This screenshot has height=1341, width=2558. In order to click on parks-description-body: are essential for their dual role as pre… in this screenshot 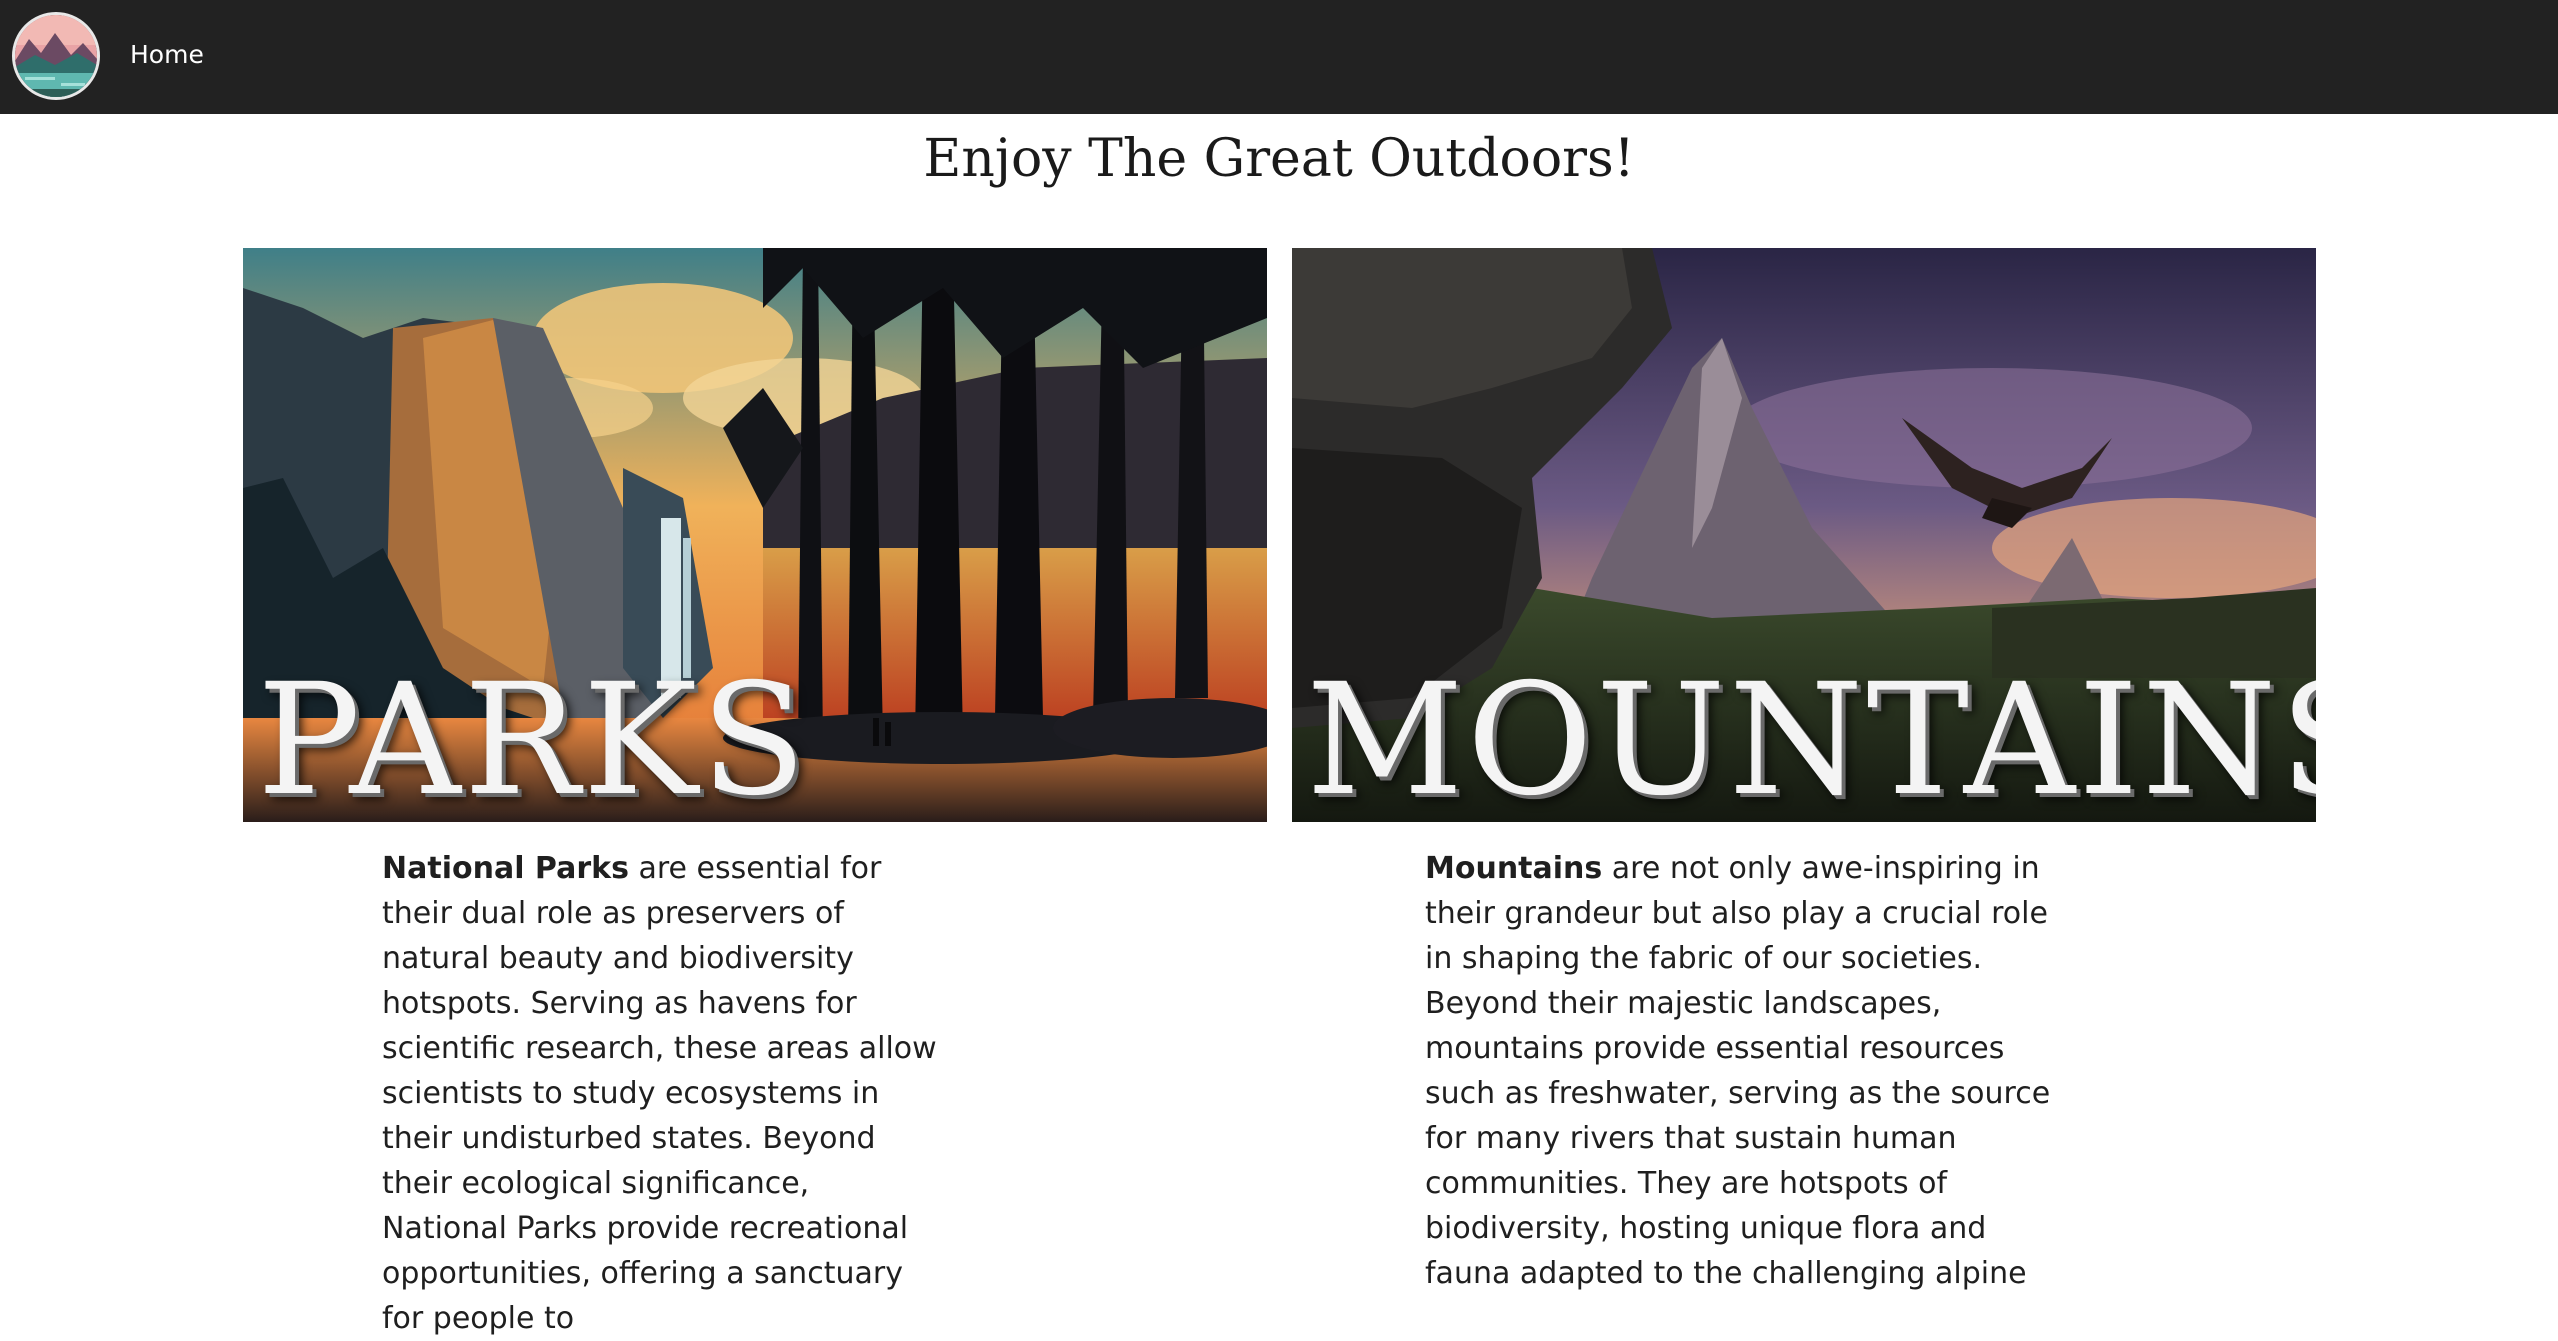, I will do `click(659, 1093)`.